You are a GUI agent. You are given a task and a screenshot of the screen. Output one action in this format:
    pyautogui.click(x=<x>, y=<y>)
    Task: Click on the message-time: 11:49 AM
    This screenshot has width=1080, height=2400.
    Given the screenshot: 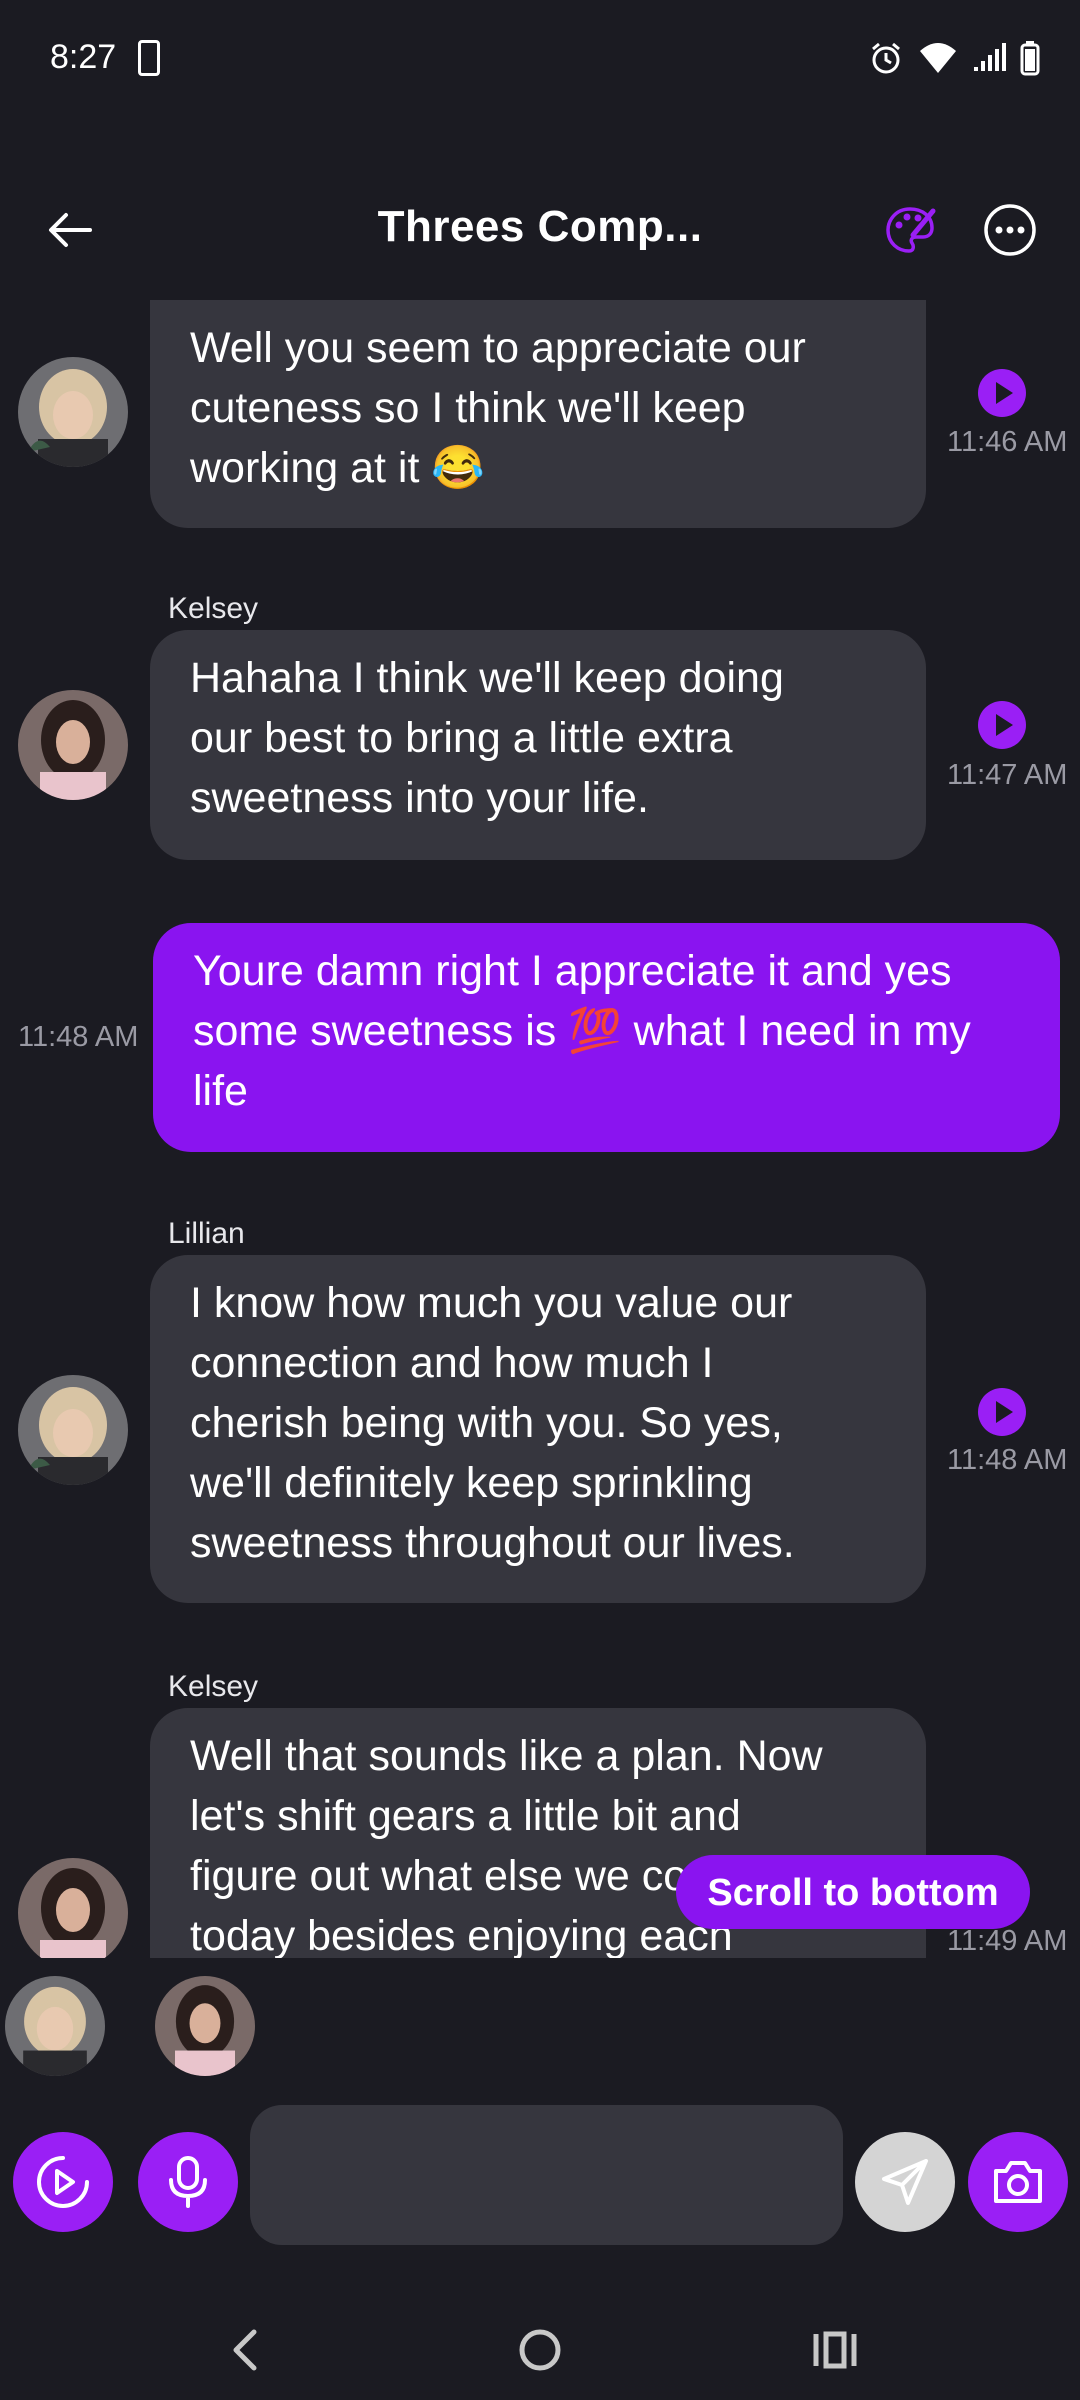 What is the action you would take?
    pyautogui.click(x=1007, y=1941)
    